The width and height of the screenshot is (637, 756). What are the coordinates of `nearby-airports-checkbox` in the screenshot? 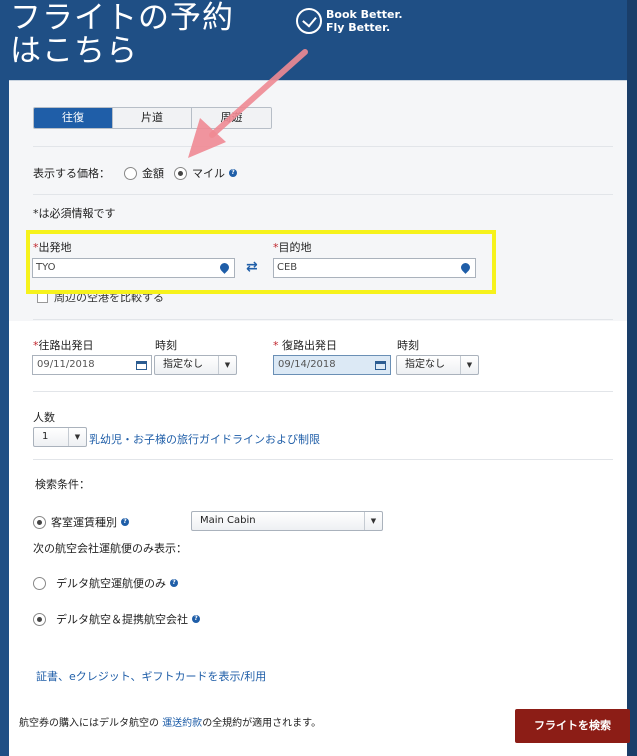 It's located at (42, 297).